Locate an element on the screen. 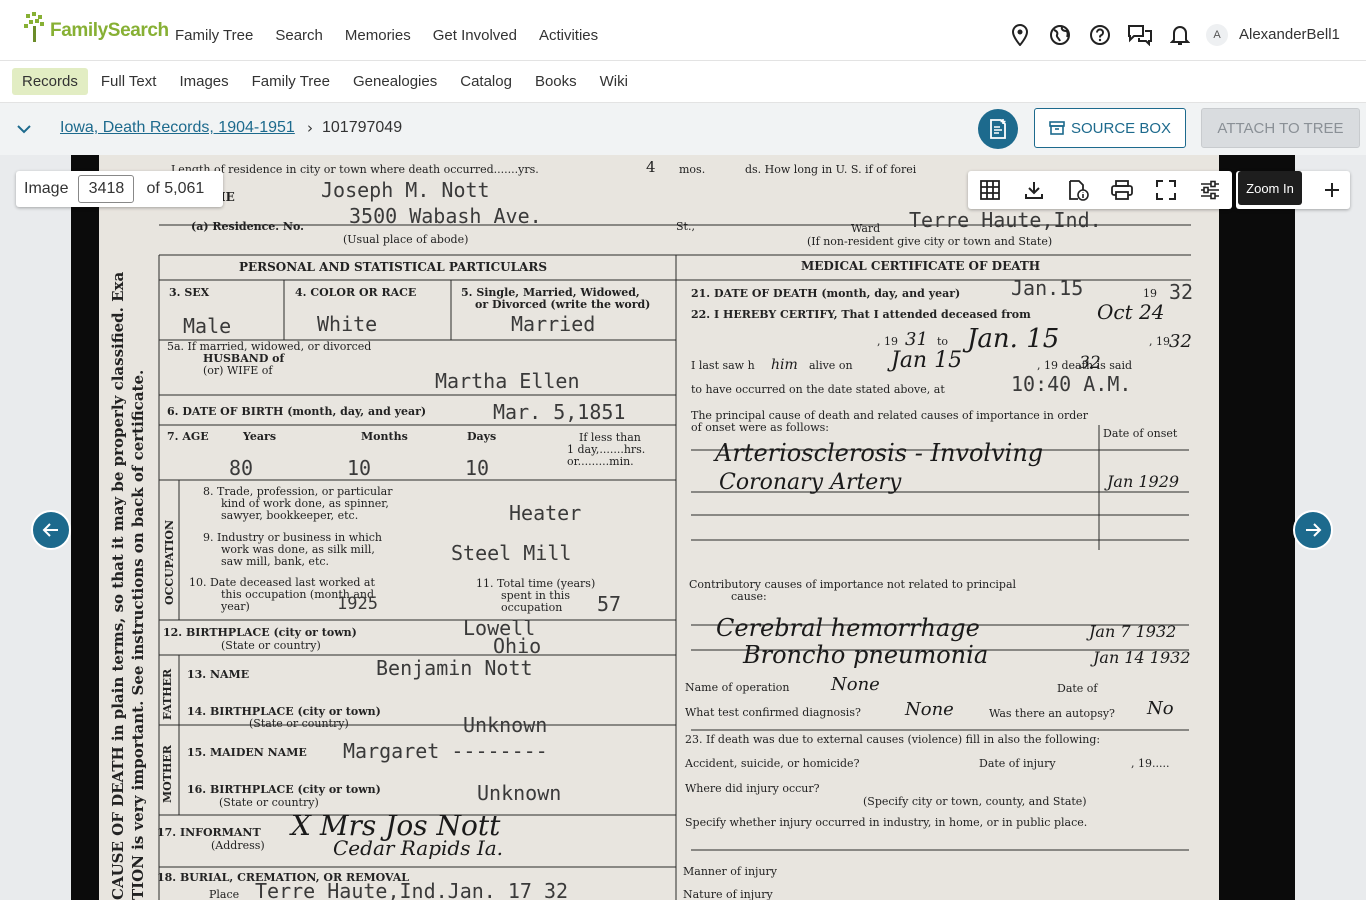  doc-hw-attended-from: Oct 24 is located at coordinates (1130, 312).